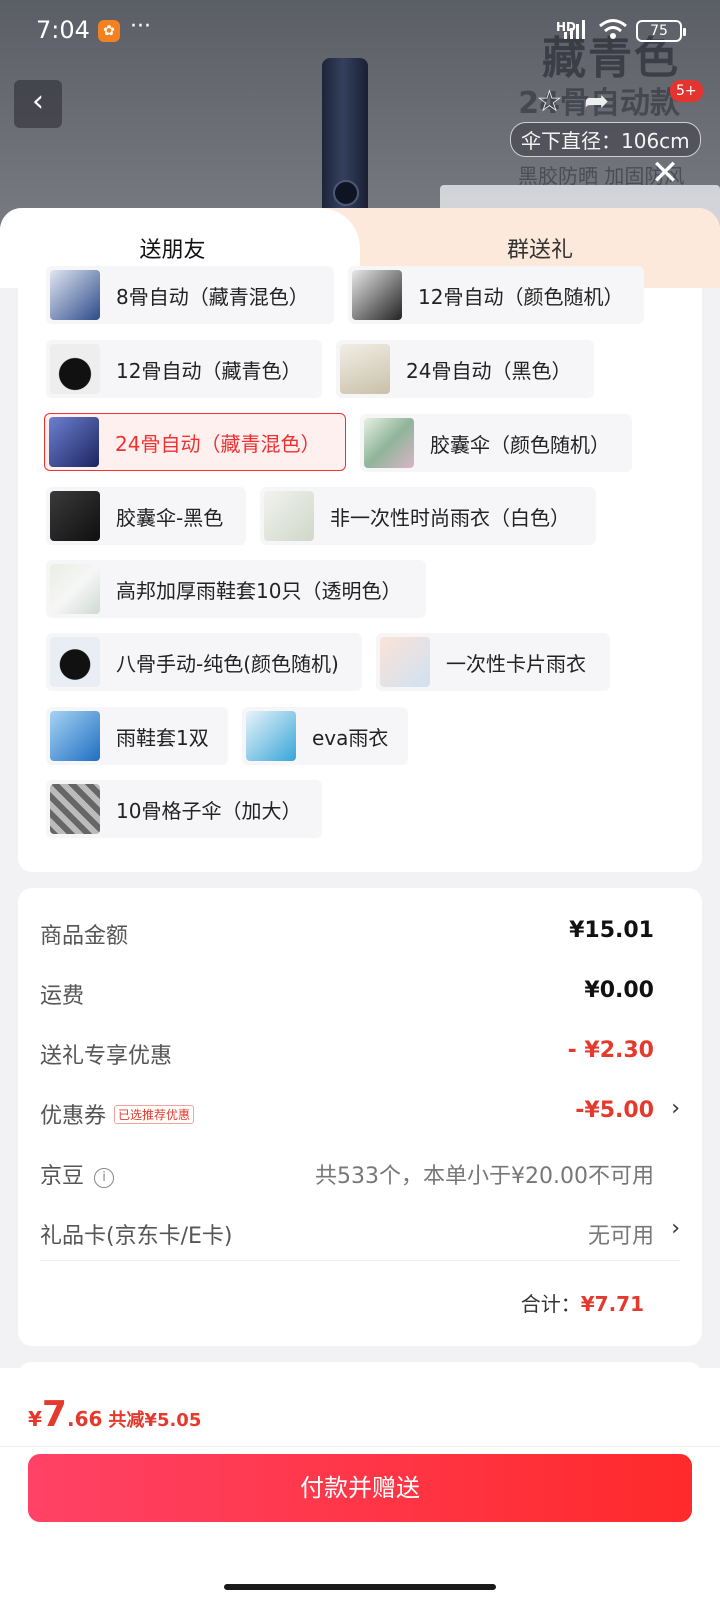 The height and width of the screenshot is (1600, 720). Describe the element at coordinates (62, 996) in the screenshot. I see `shipping-label: 运费` at that location.